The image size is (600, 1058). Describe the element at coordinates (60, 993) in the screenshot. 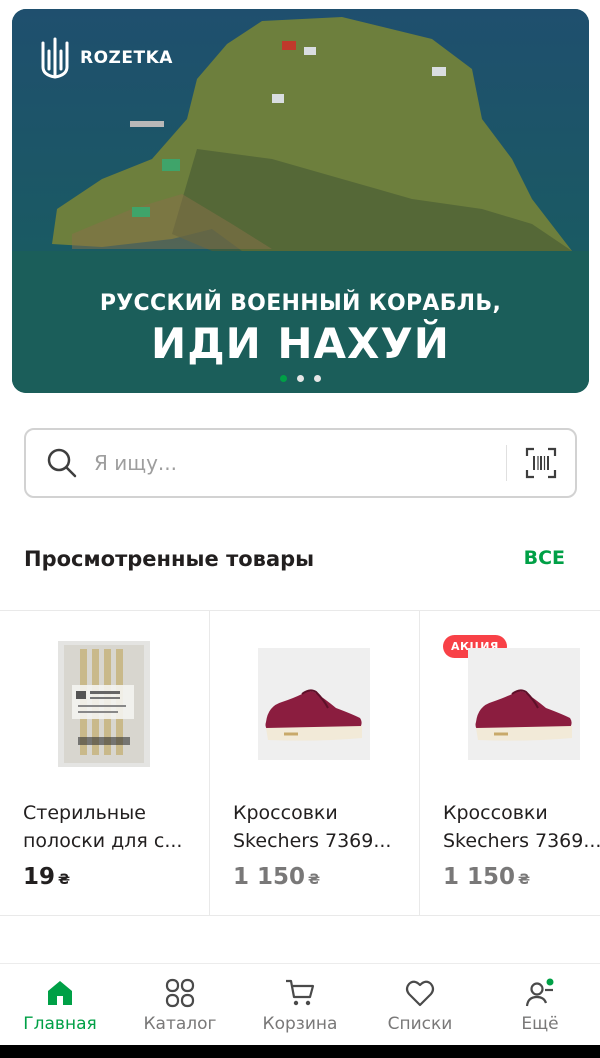

I see `home-icon` at that location.